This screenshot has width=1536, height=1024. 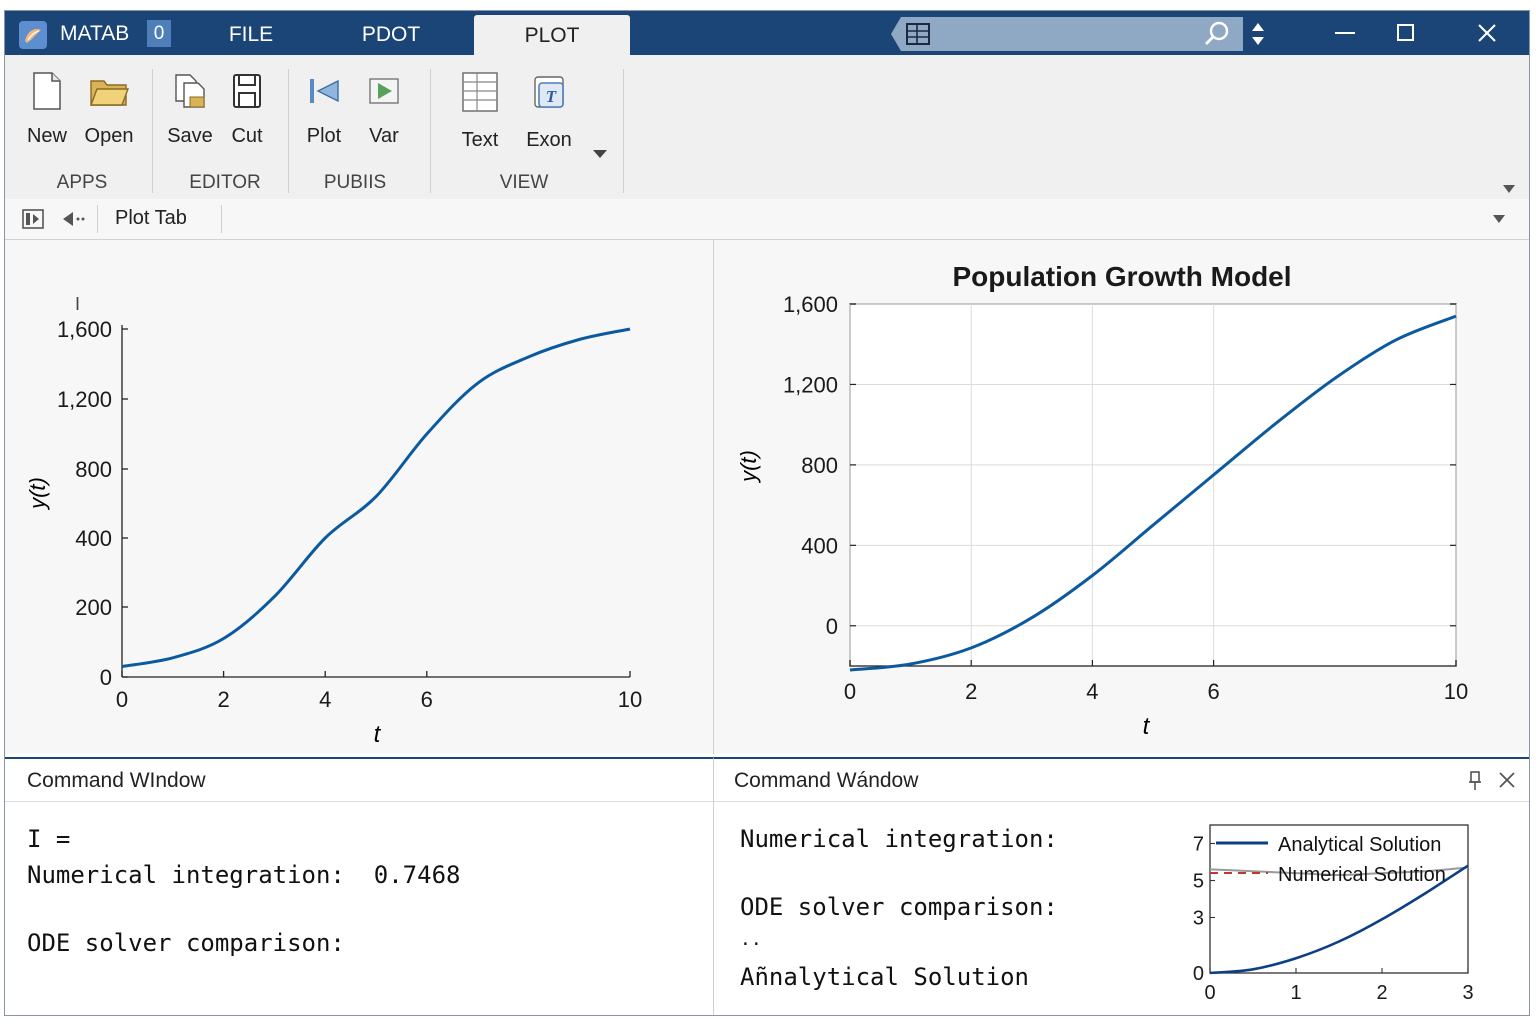 I want to click on chevron-down-icon, so click(x=1499, y=219).